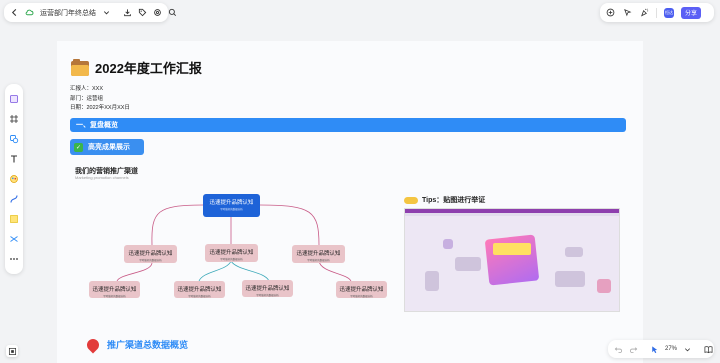  I want to click on frame-icon, so click(14, 119).